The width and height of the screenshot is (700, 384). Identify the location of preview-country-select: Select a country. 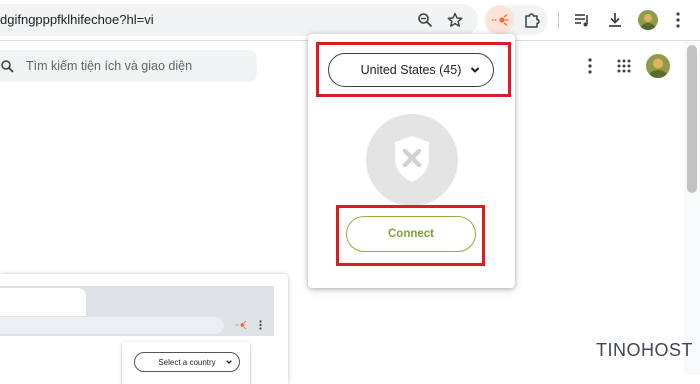
(187, 362).